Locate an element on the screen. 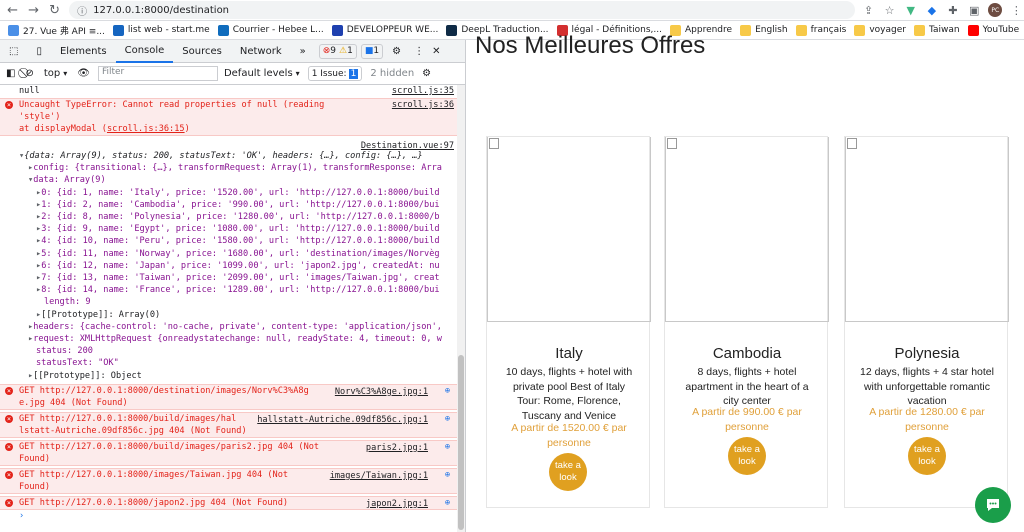 The height and width of the screenshot is (532, 1024). chat-button is located at coordinates (993, 505).